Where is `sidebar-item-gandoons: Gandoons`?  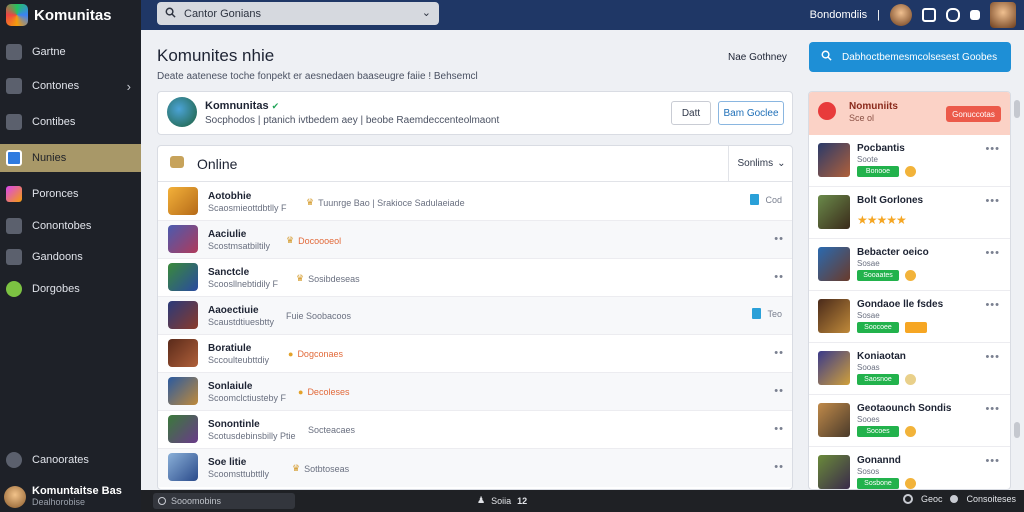
sidebar-item-gandoons: Gandoons is located at coordinates (70, 257).